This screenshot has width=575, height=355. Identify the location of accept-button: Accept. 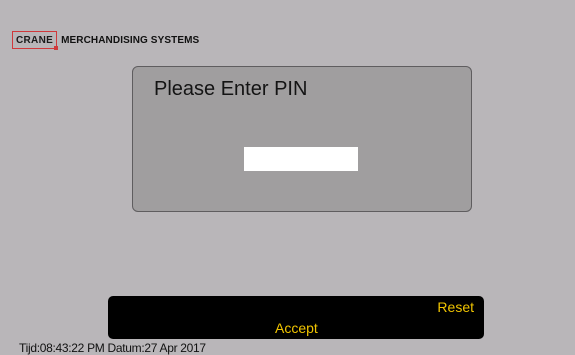
(296, 328).